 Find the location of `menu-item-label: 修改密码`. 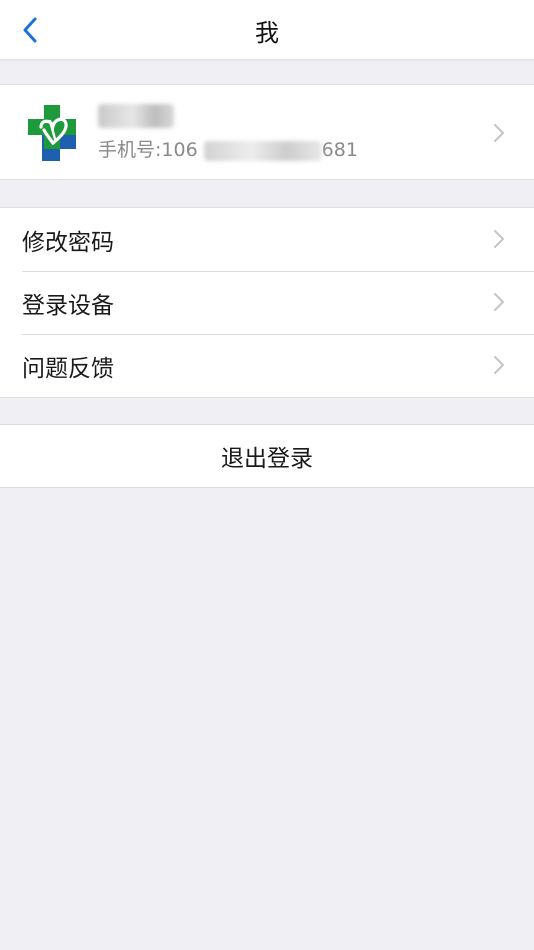

menu-item-label: 修改密码 is located at coordinates (68, 242).